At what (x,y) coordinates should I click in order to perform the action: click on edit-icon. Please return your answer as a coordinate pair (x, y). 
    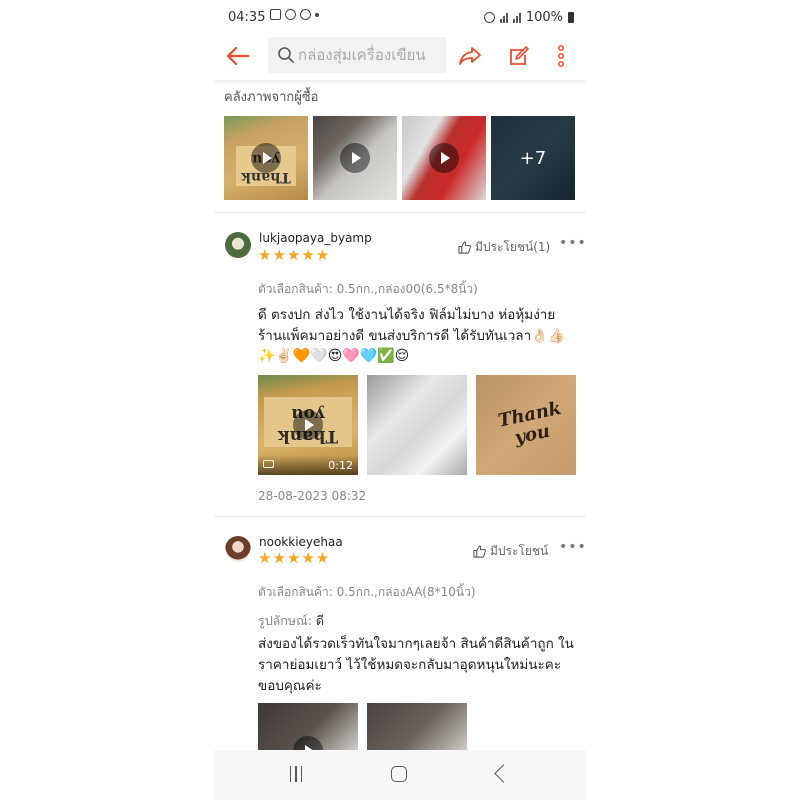
    Looking at the image, I should click on (518, 56).